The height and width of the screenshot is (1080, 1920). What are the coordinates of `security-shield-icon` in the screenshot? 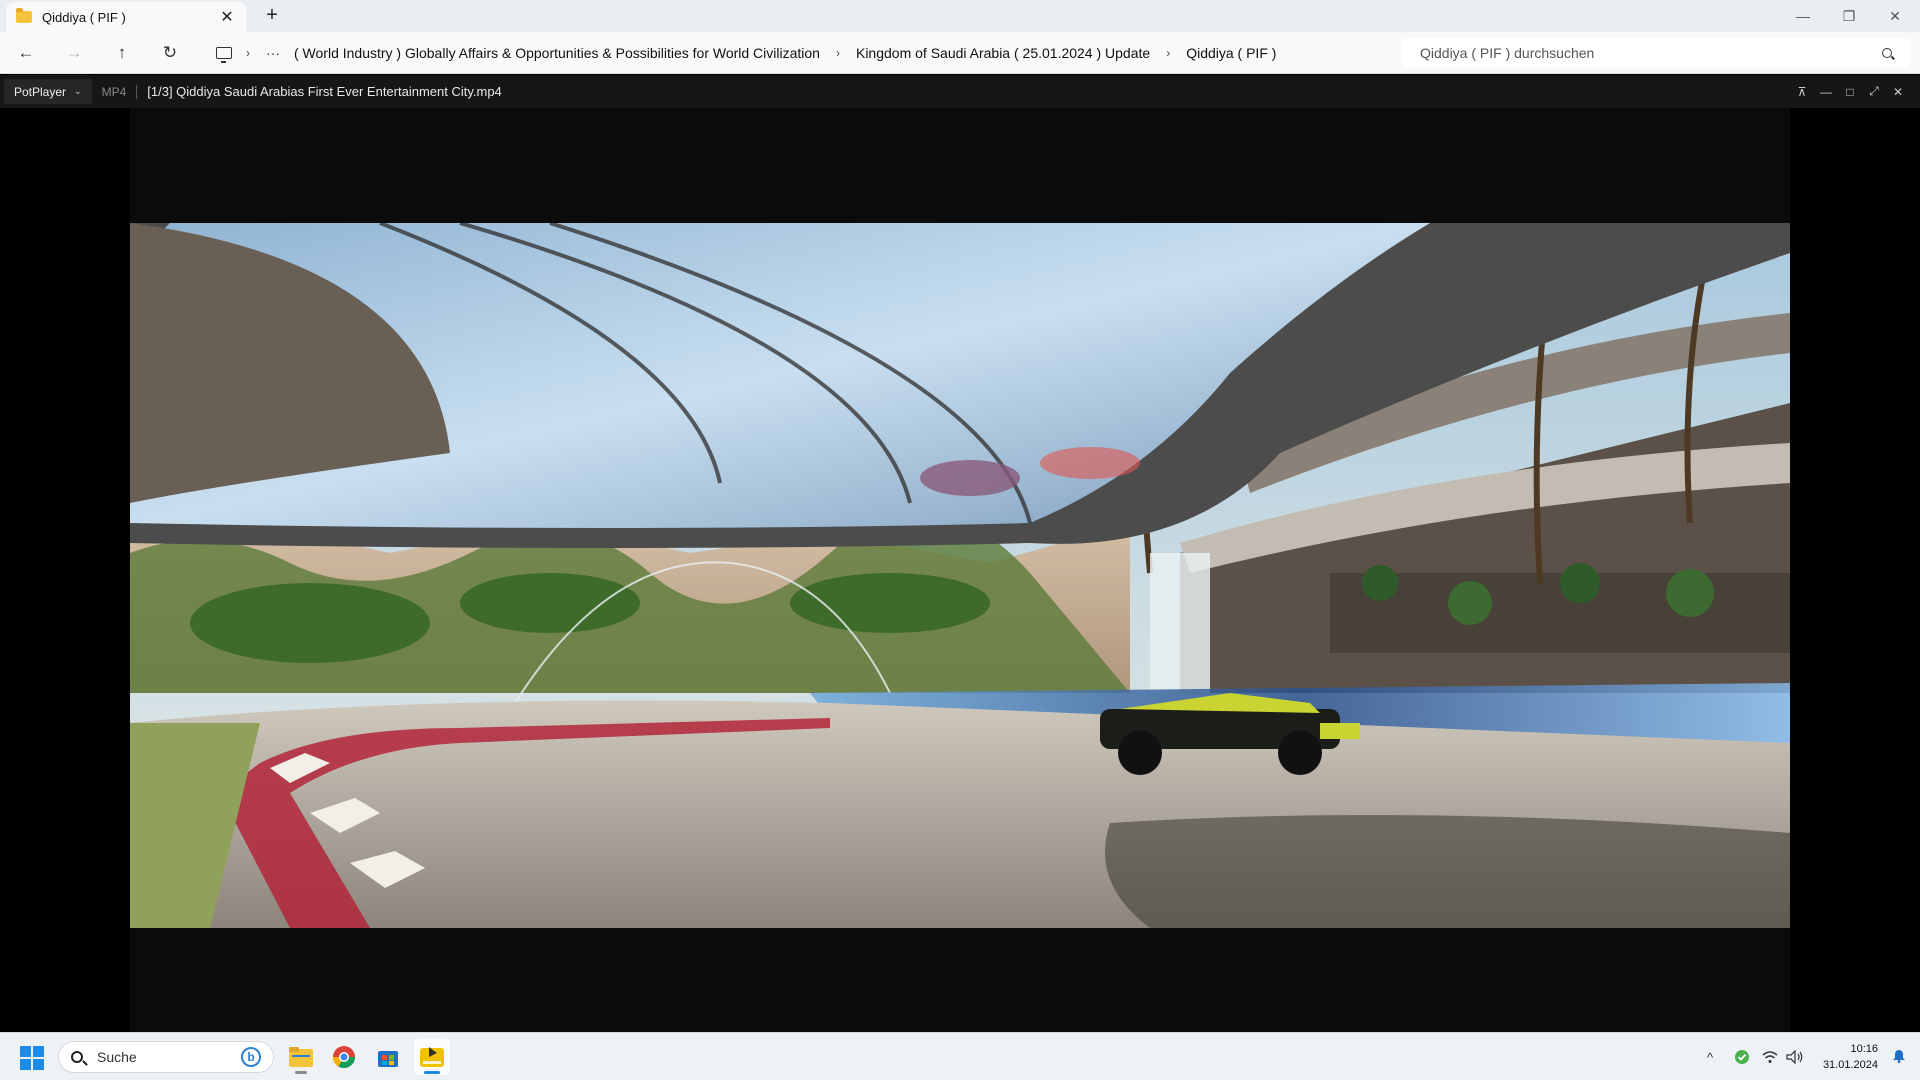 It's located at (1742, 1057).